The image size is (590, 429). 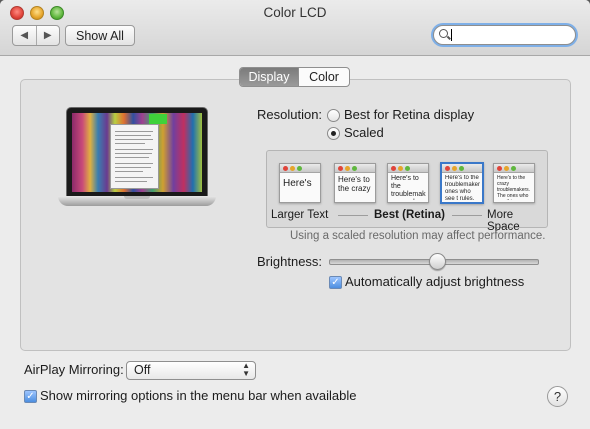 I want to click on scale-preview-text: Here's to the crazy, so click(x=354, y=184).